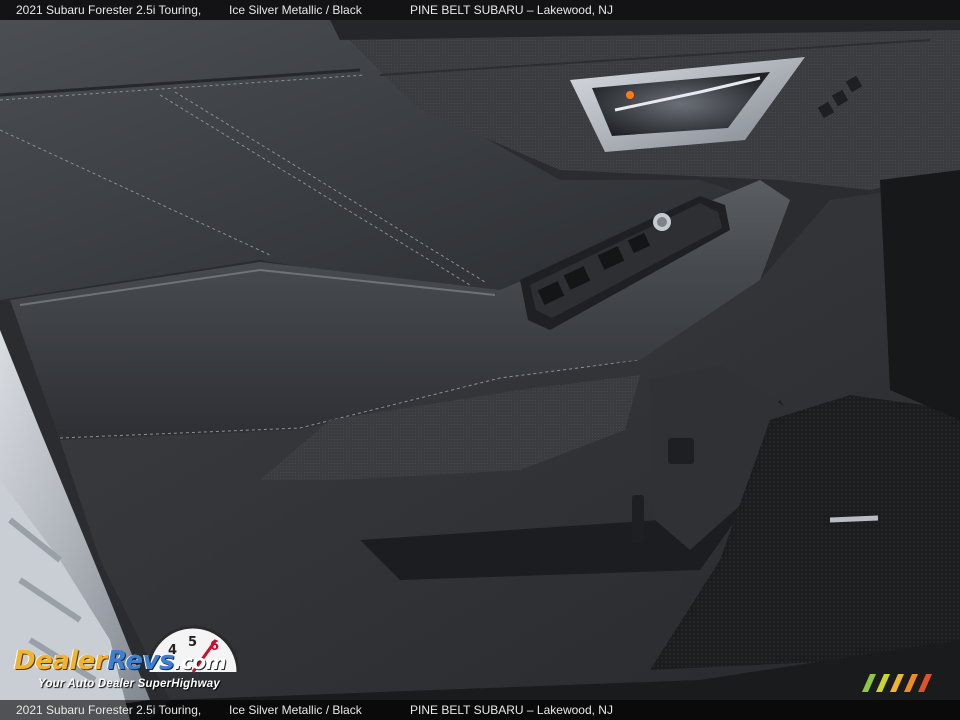 Image resolution: width=960 pixels, height=720 pixels. What do you see at coordinates (120, 661) in the screenshot?
I see `dealerrevs-logo: DealerRevs.com` at bounding box center [120, 661].